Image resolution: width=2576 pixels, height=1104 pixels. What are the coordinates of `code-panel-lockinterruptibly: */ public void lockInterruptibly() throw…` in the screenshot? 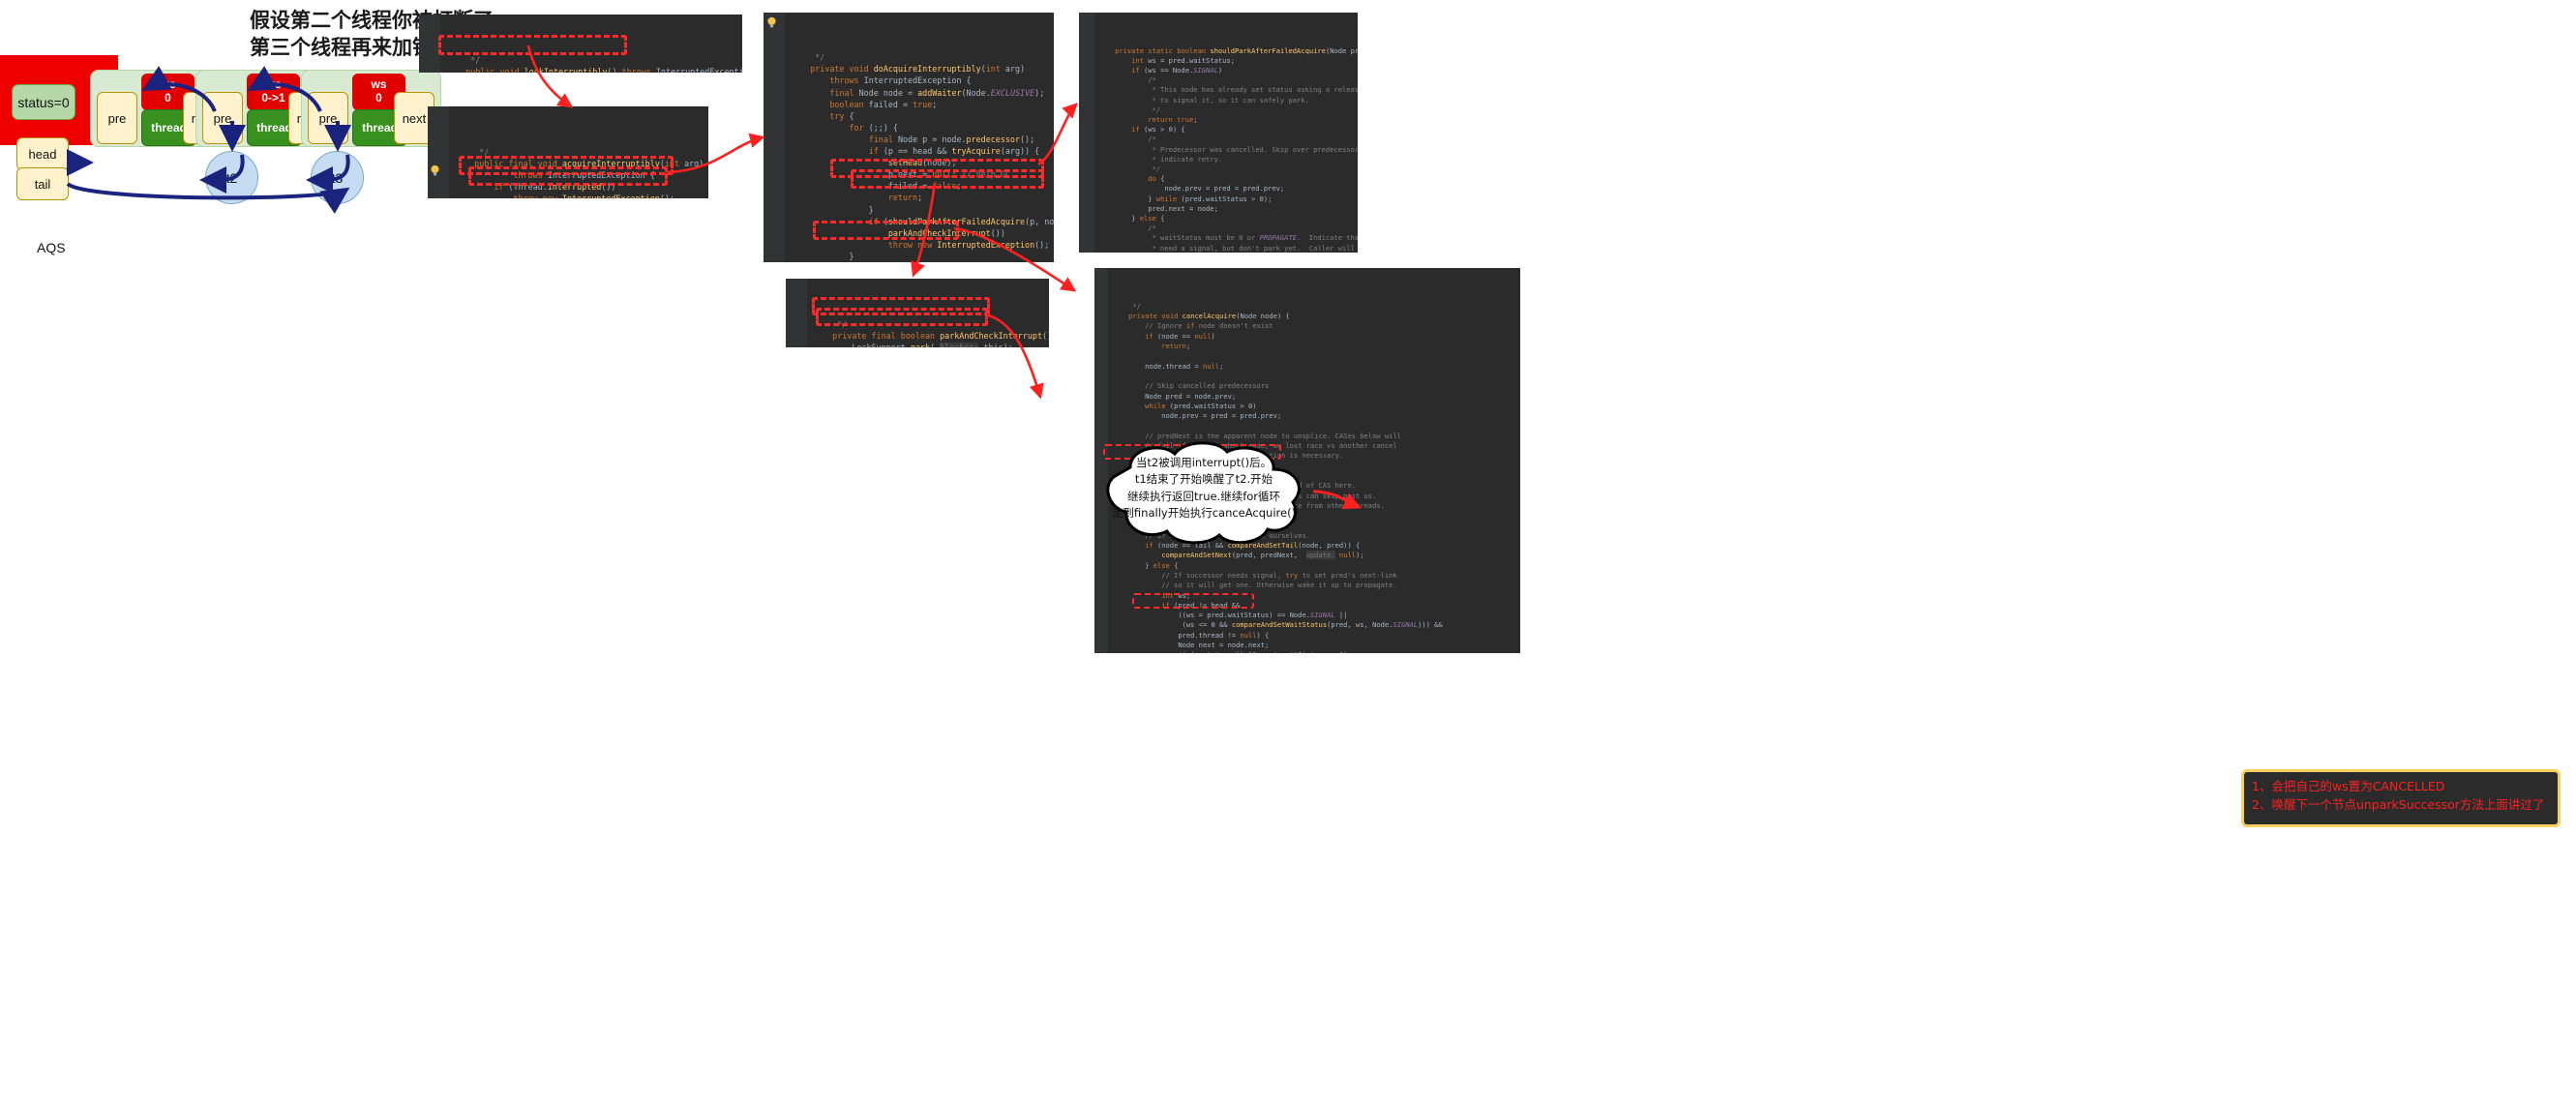 It's located at (580, 44).